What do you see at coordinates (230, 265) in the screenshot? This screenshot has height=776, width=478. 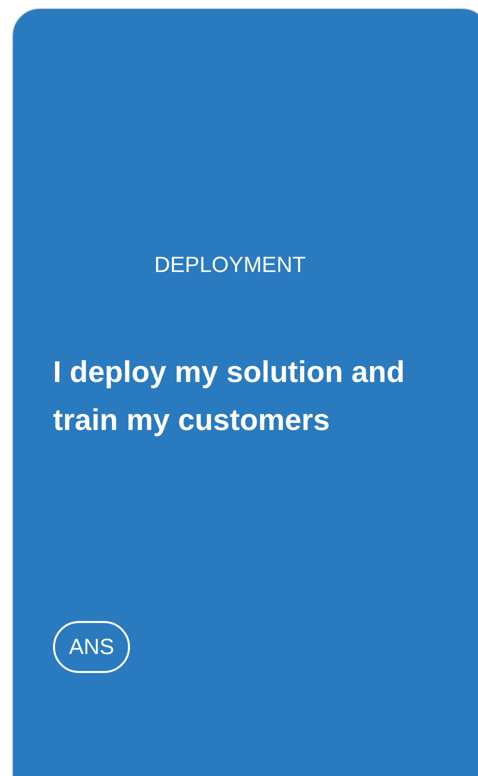 I see `category-label: DEPLOYMENT` at bounding box center [230, 265].